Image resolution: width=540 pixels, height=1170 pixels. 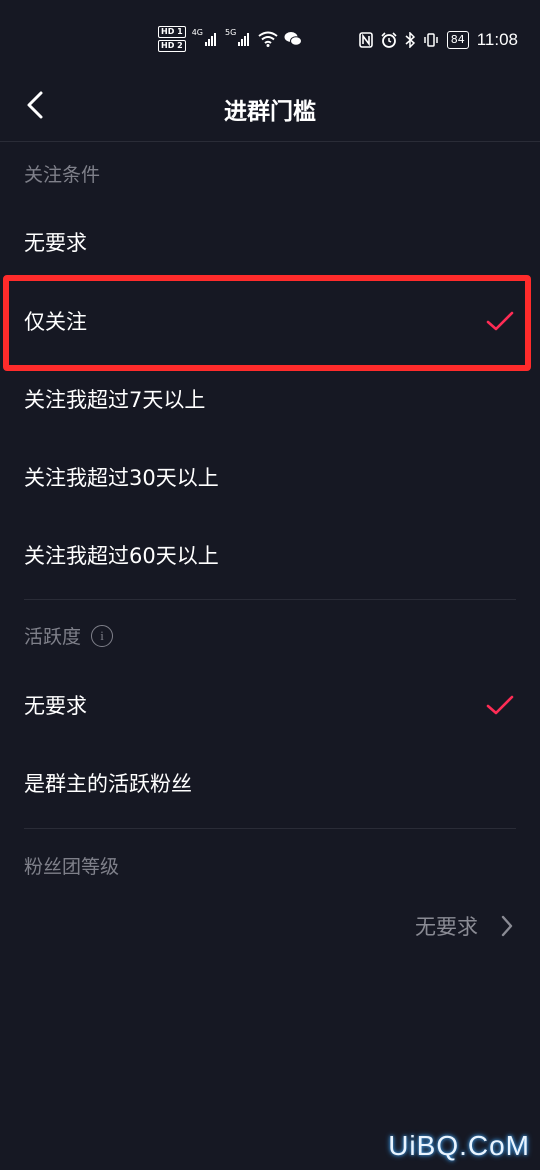 I want to click on status-right: 84 11:08, so click(x=438, y=40).